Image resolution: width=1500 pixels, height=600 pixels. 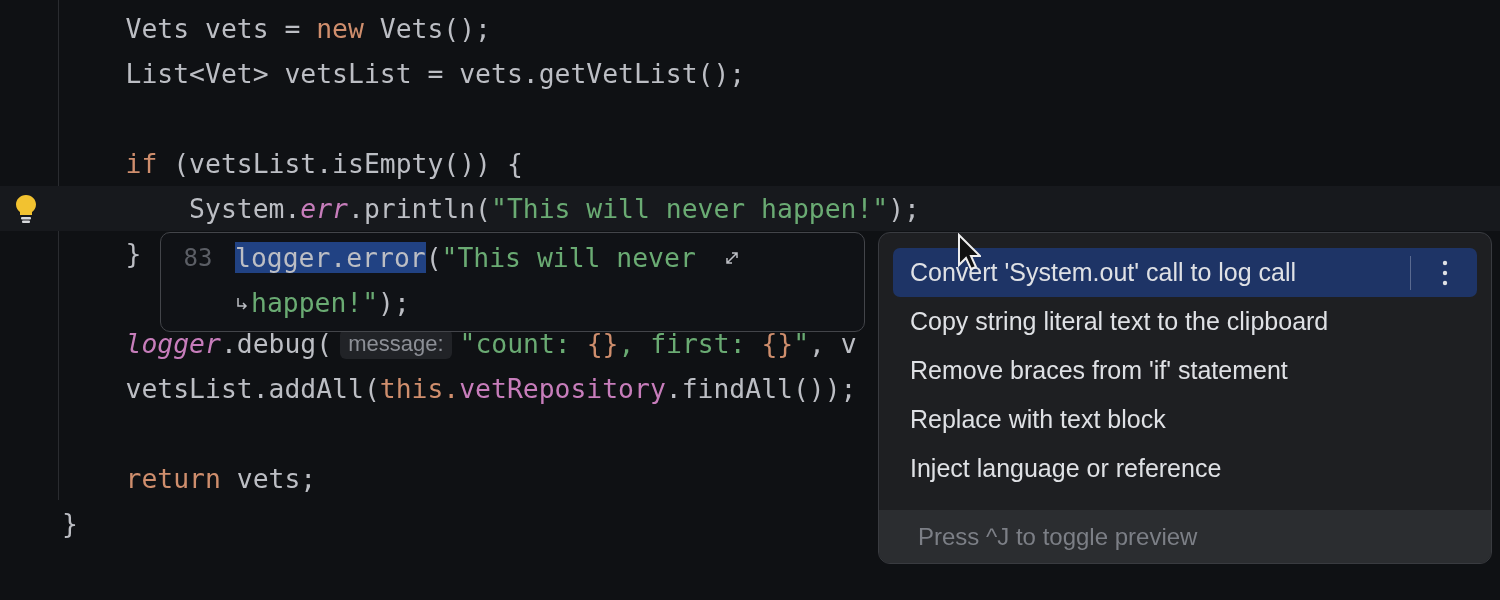 I want to click on selected-code: logger.error, so click(x=330, y=257).